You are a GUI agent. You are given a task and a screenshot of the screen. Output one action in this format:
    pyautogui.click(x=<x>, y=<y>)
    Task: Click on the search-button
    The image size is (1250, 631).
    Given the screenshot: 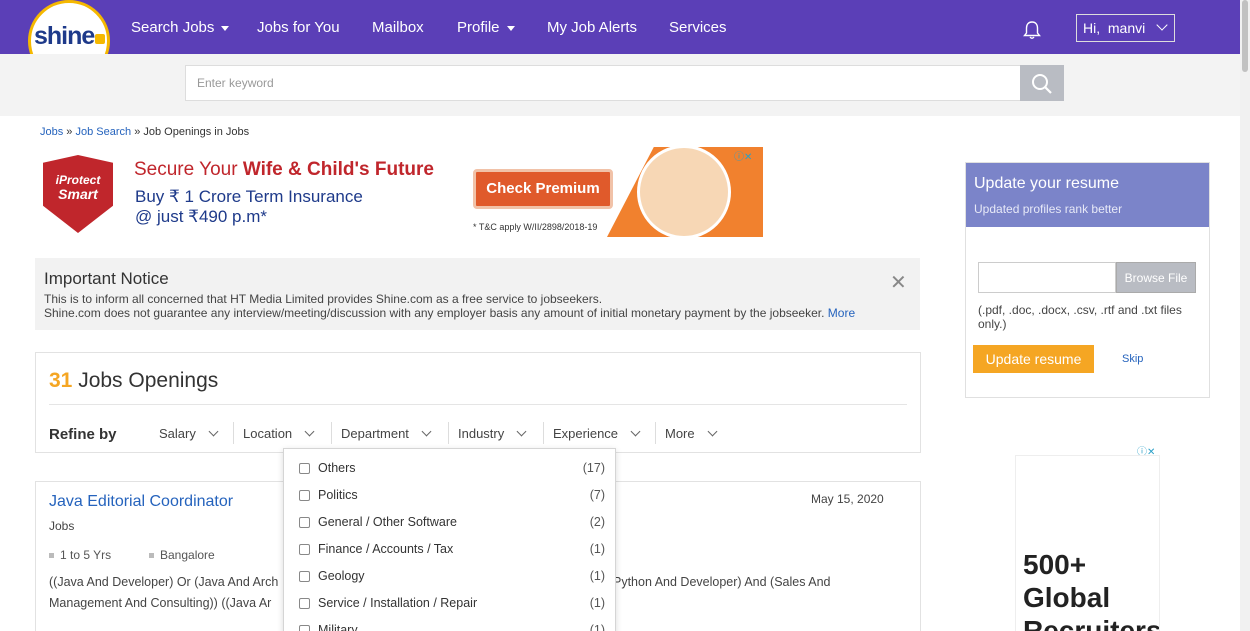 What is the action you would take?
    pyautogui.click(x=1042, y=83)
    